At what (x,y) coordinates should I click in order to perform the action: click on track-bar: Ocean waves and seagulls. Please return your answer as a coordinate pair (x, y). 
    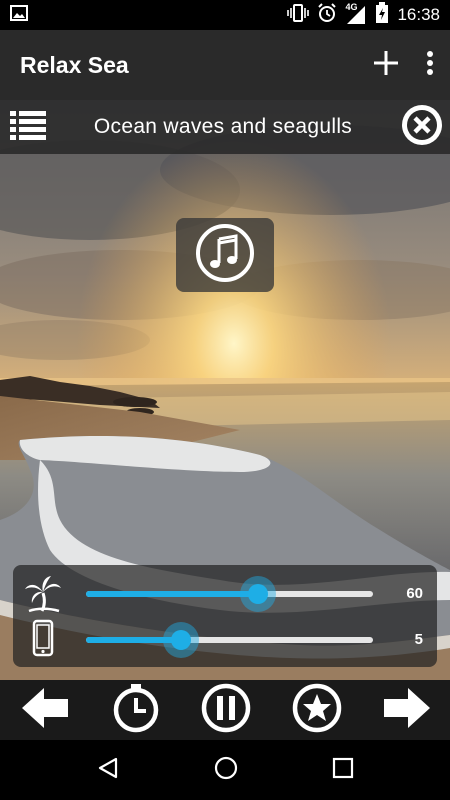
    Looking at the image, I should click on (225, 127).